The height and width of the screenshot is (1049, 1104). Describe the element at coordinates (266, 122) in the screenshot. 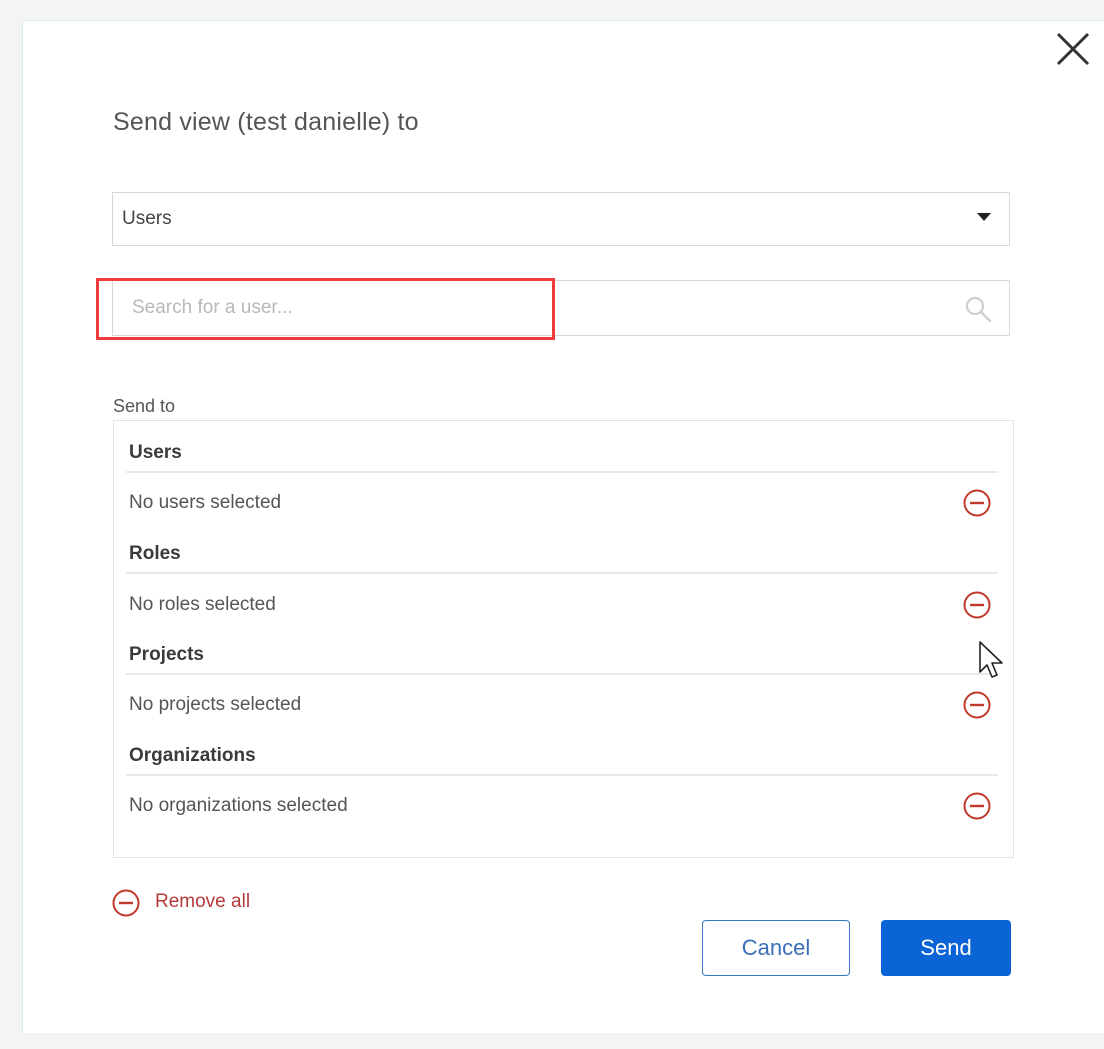

I see `dialog-title: Send view (test danielle) to` at that location.